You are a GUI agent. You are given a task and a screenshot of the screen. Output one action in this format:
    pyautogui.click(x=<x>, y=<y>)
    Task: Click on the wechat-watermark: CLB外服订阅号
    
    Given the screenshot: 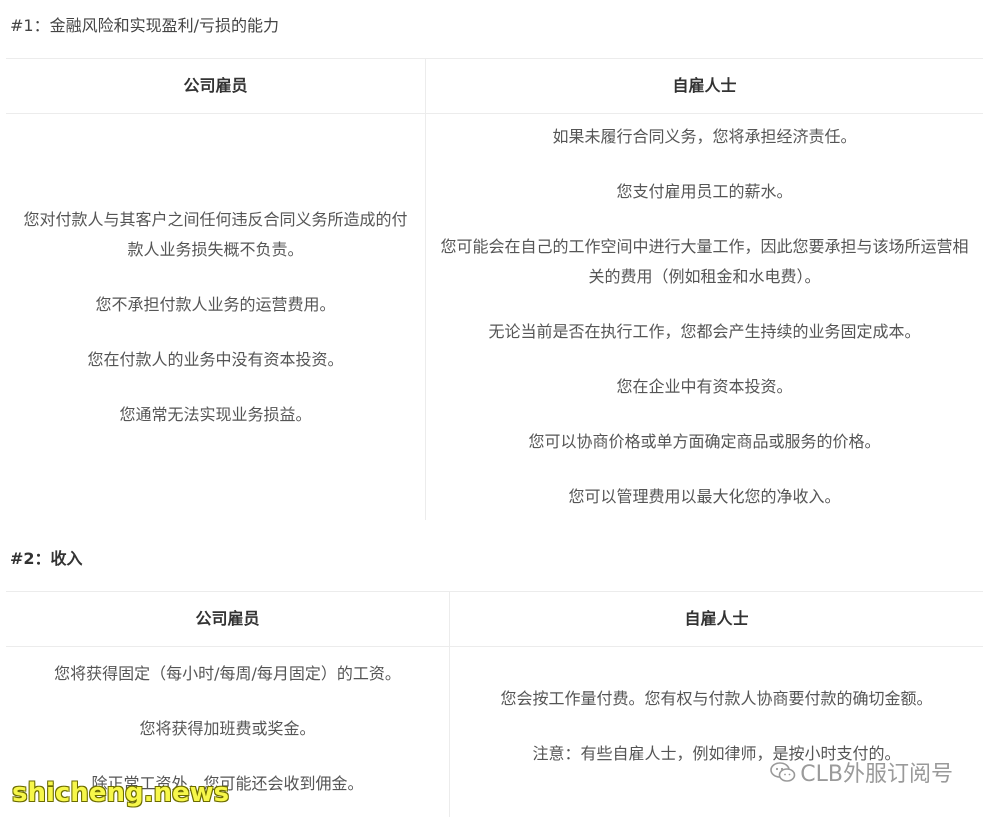 What is the action you would take?
    pyautogui.click(x=861, y=772)
    